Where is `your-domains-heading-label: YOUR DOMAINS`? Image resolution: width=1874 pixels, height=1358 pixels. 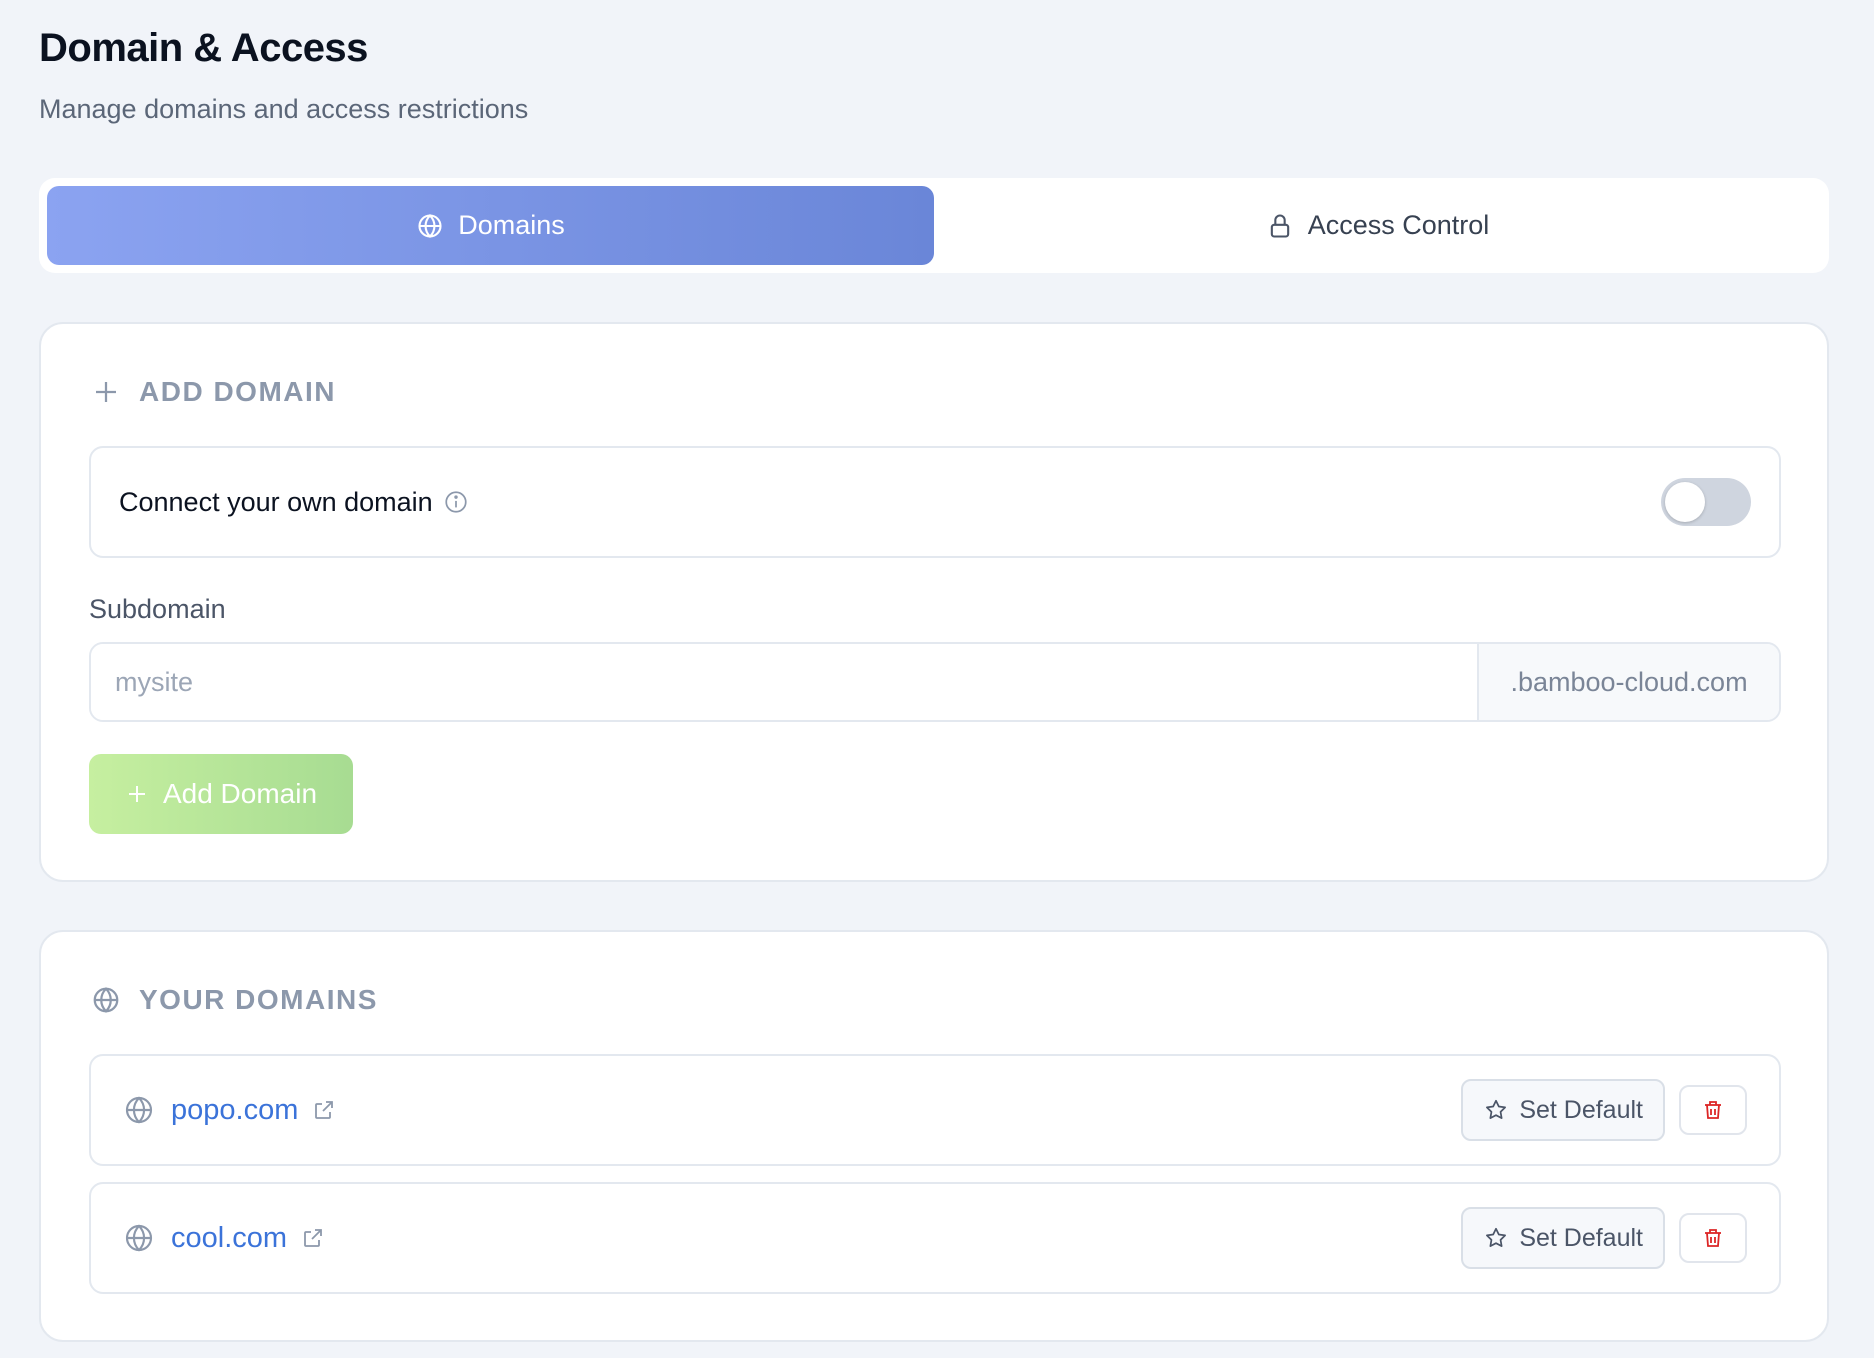
your-domains-heading-label: YOUR DOMAINS is located at coordinates (258, 999).